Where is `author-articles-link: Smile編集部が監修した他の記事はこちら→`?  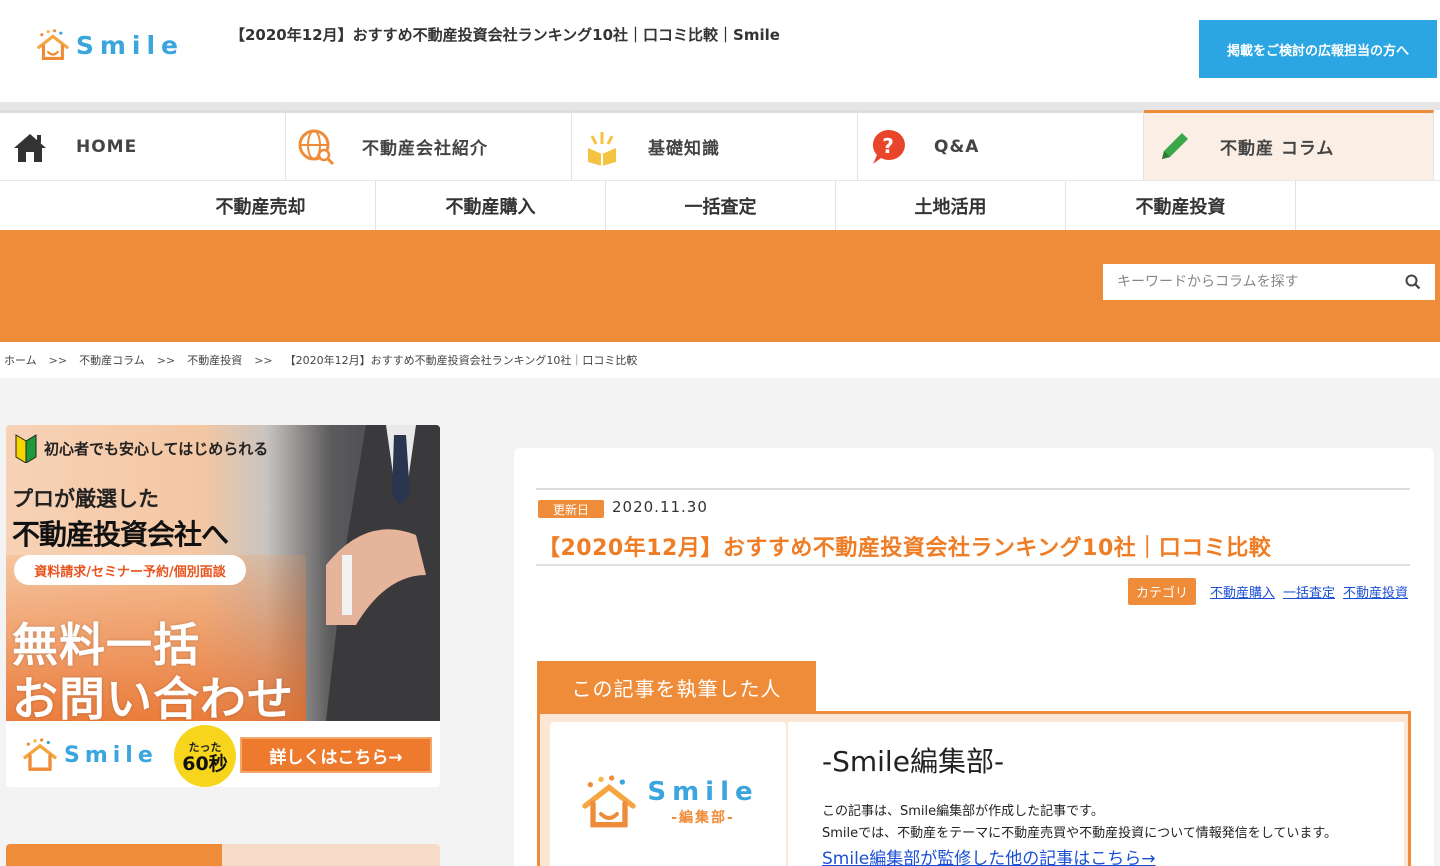
author-articles-link: Smile編集部が監修した他の記事はこちら→ is located at coordinates (989, 855).